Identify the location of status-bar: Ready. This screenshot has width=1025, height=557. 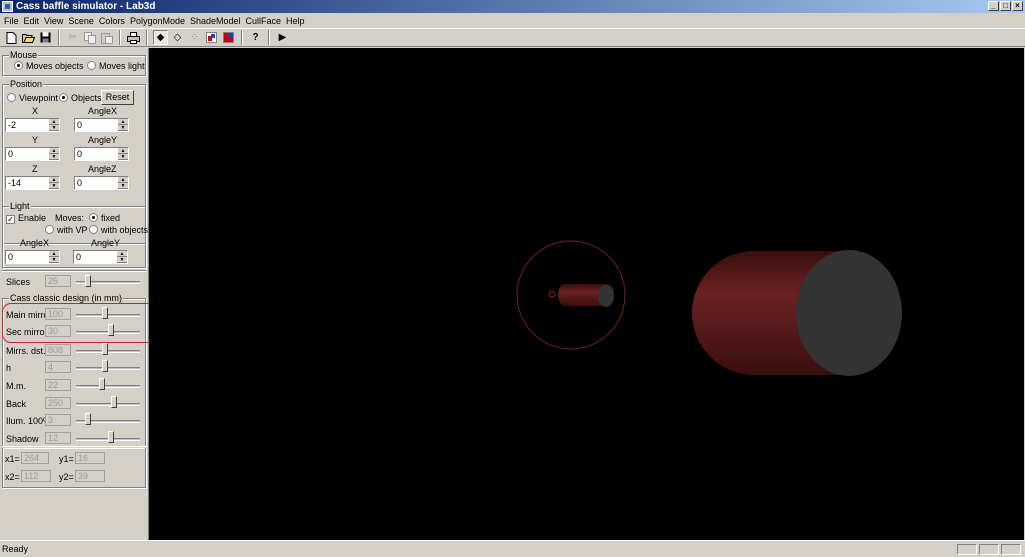
(512, 548).